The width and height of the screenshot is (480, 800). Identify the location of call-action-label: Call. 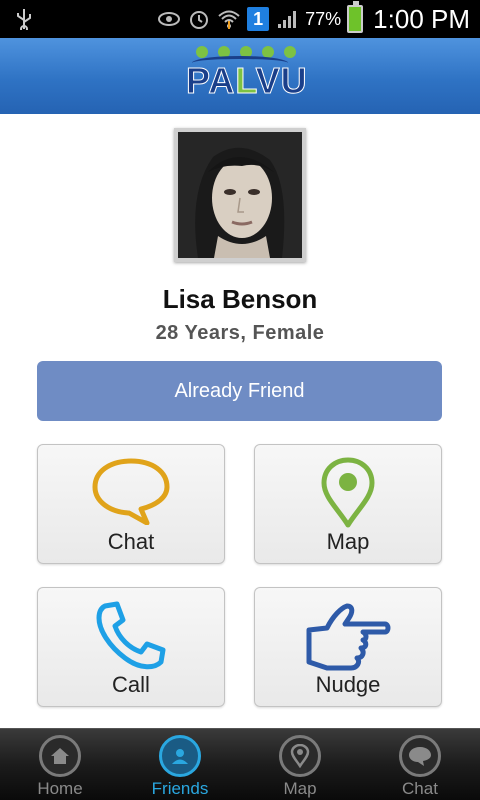
(131, 684).